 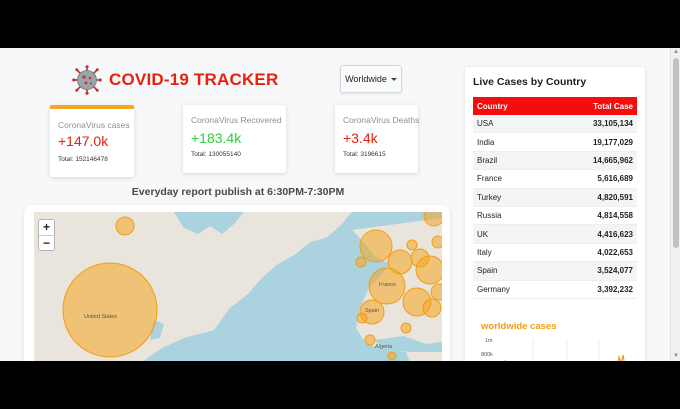 What do you see at coordinates (612, 124) in the screenshot?
I see `row-total: 33,105,134` at bounding box center [612, 124].